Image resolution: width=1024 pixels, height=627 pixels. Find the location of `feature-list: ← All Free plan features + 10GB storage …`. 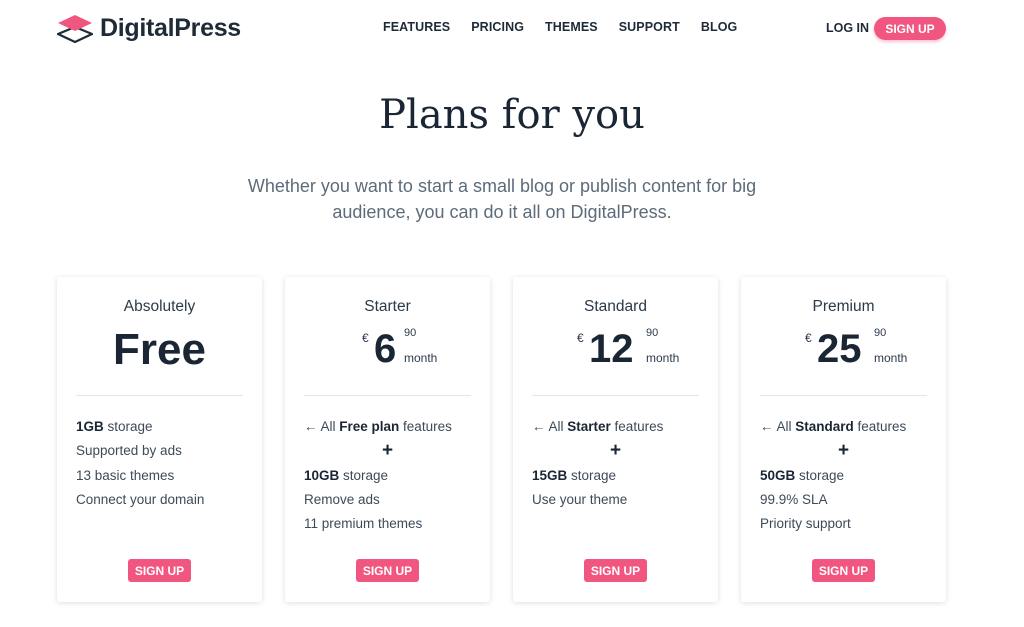

feature-list: ← All Free plan features + 10GB storage … is located at coordinates (391, 475).